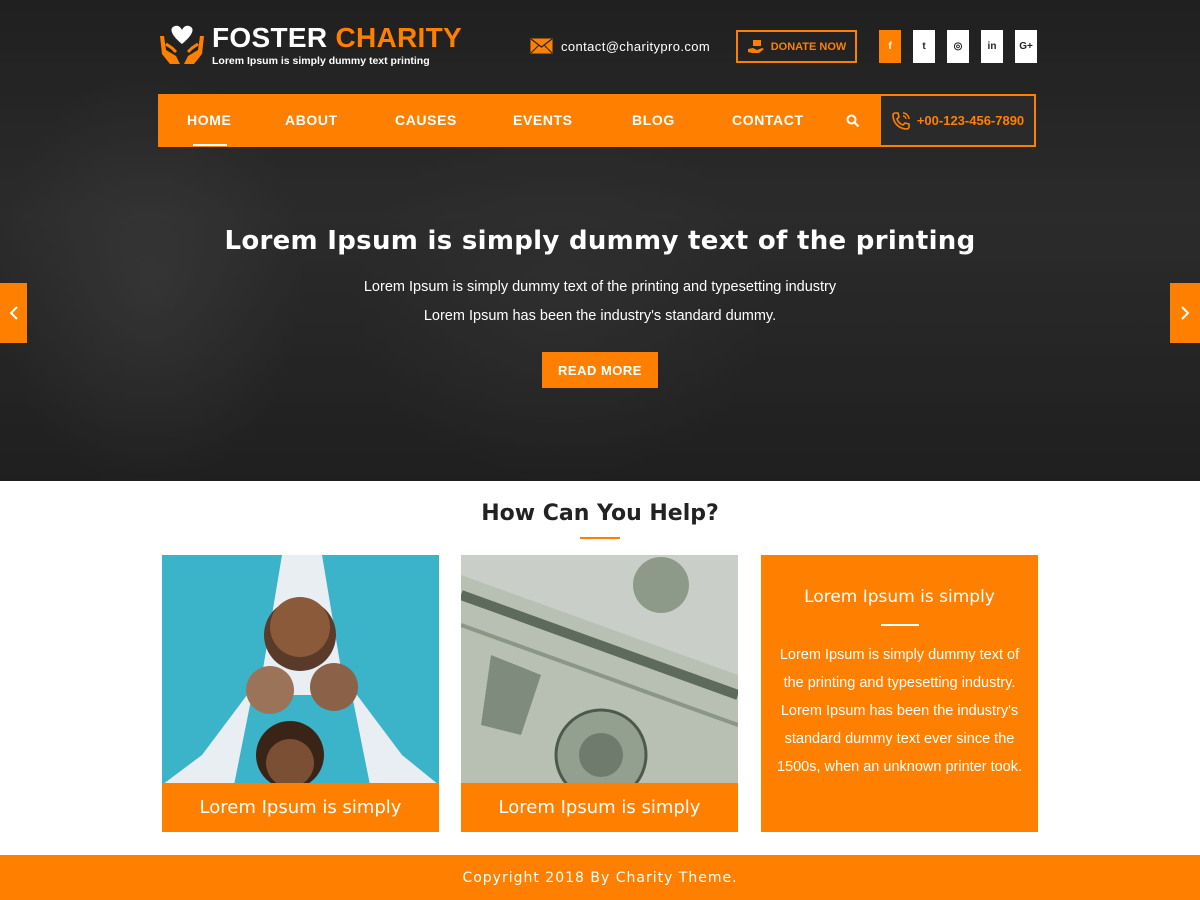 This screenshot has width=1200, height=900. What do you see at coordinates (209, 120) in the screenshot?
I see `nav-item-home: HOME` at bounding box center [209, 120].